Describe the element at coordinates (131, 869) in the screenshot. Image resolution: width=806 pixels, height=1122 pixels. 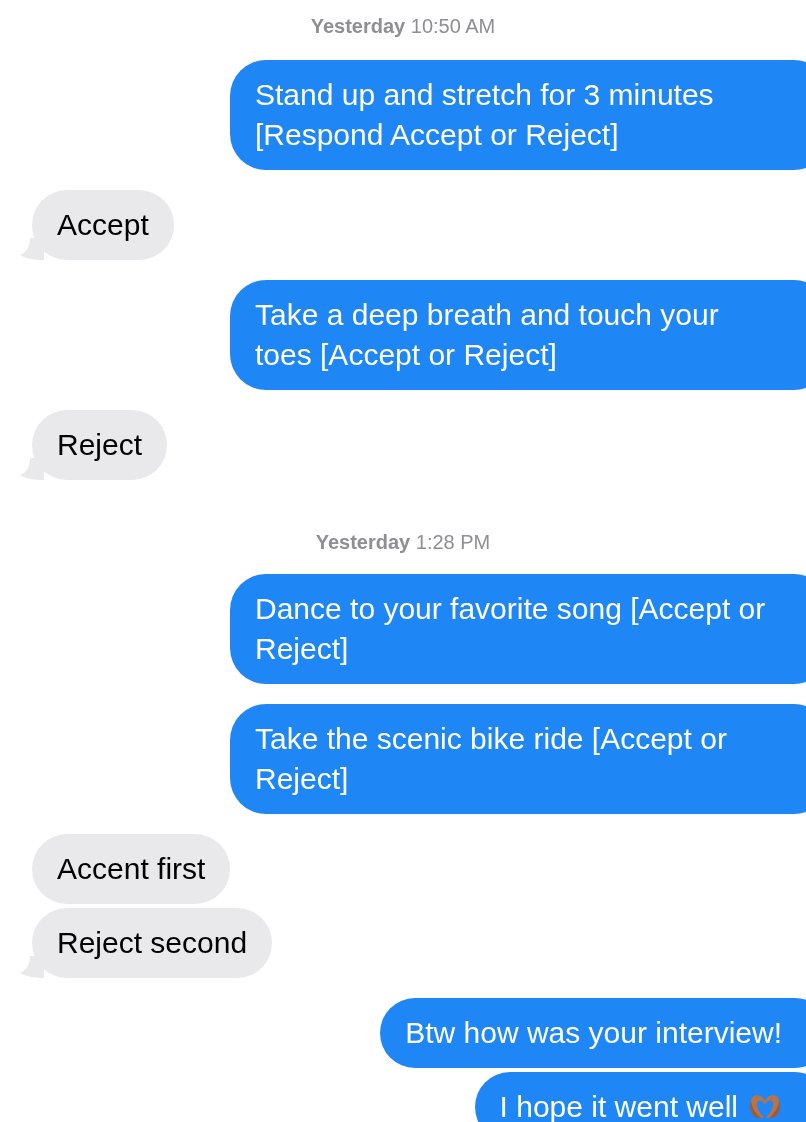
I see `message-bubble: Accent first` at that location.